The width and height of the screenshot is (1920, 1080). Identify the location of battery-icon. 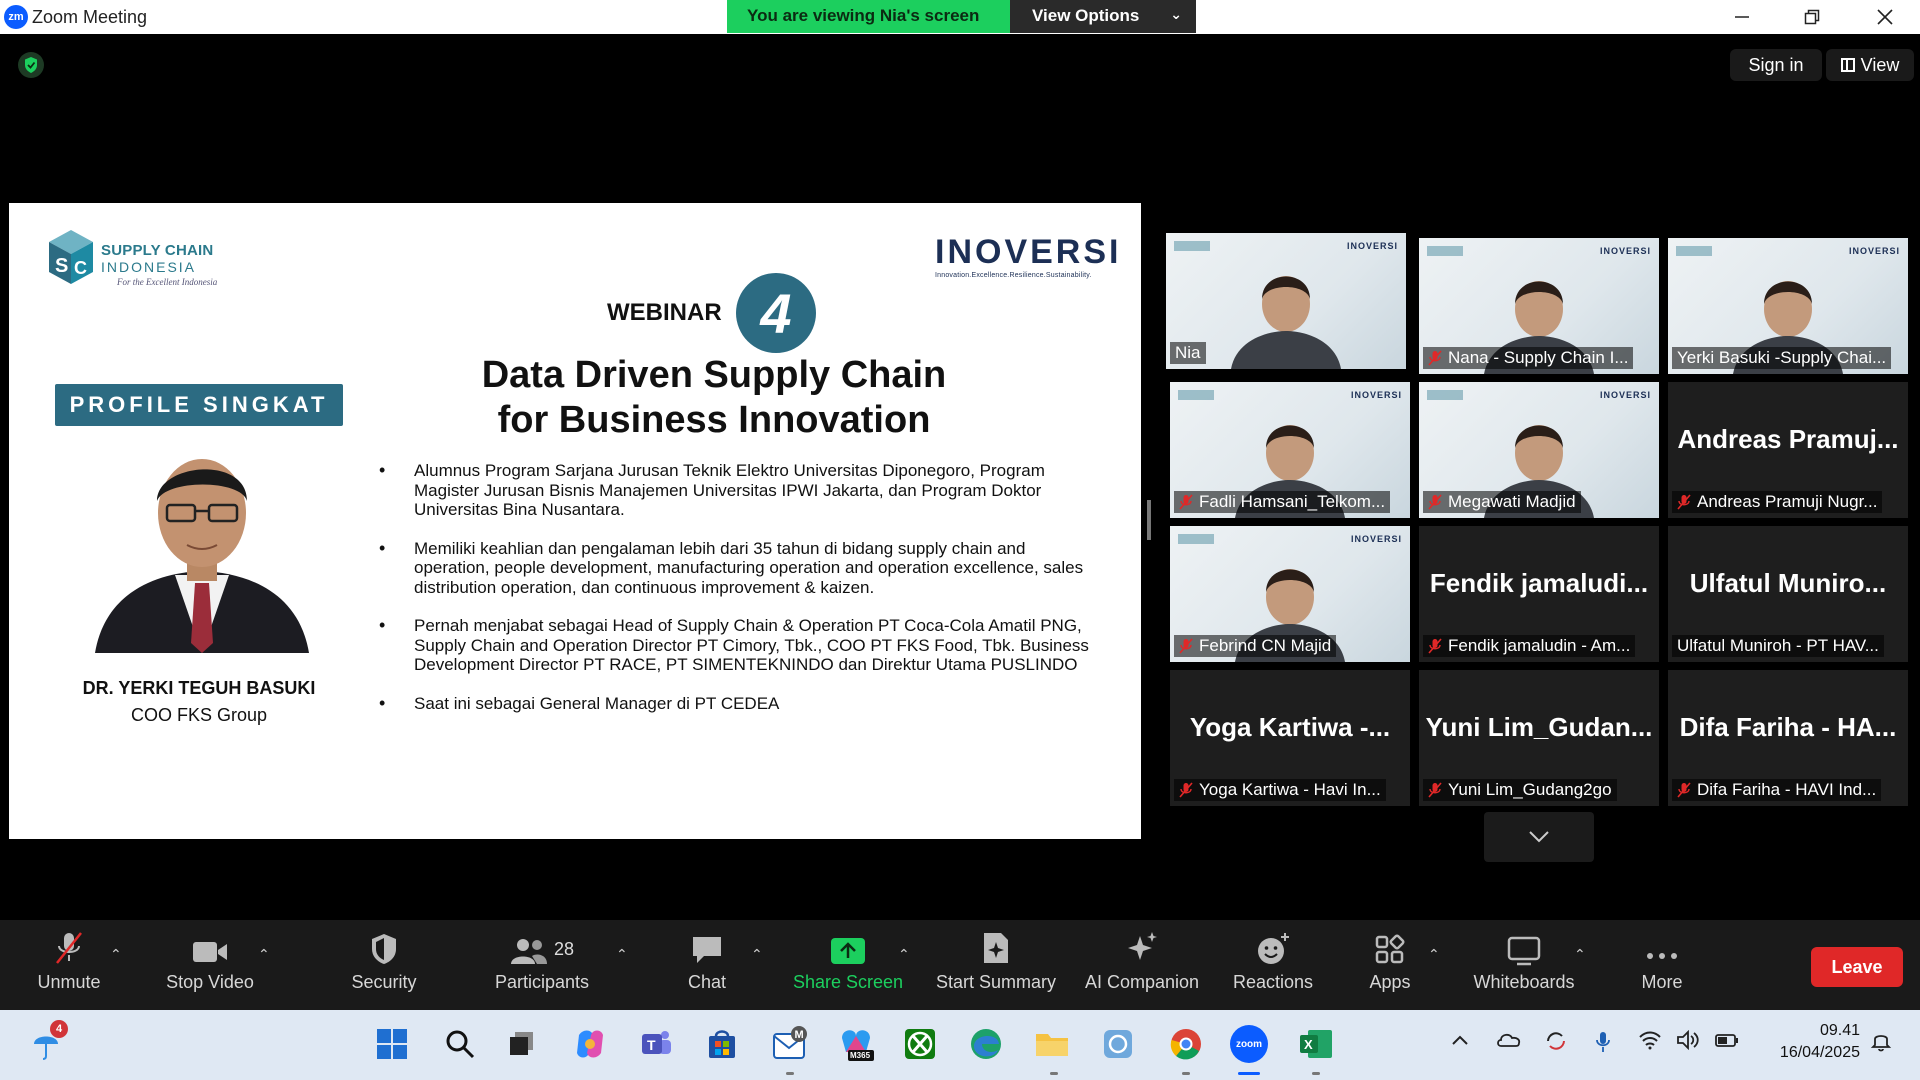
(1727, 1040).